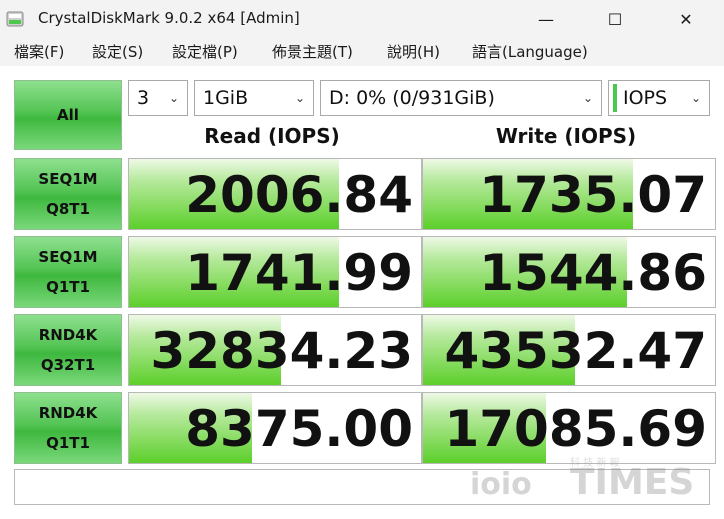 The height and width of the screenshot is (519, 724). What do you see at coordinates (546, 19) in the screenshot?
I see `minimize-button: —` at bounding box center [546, 19].